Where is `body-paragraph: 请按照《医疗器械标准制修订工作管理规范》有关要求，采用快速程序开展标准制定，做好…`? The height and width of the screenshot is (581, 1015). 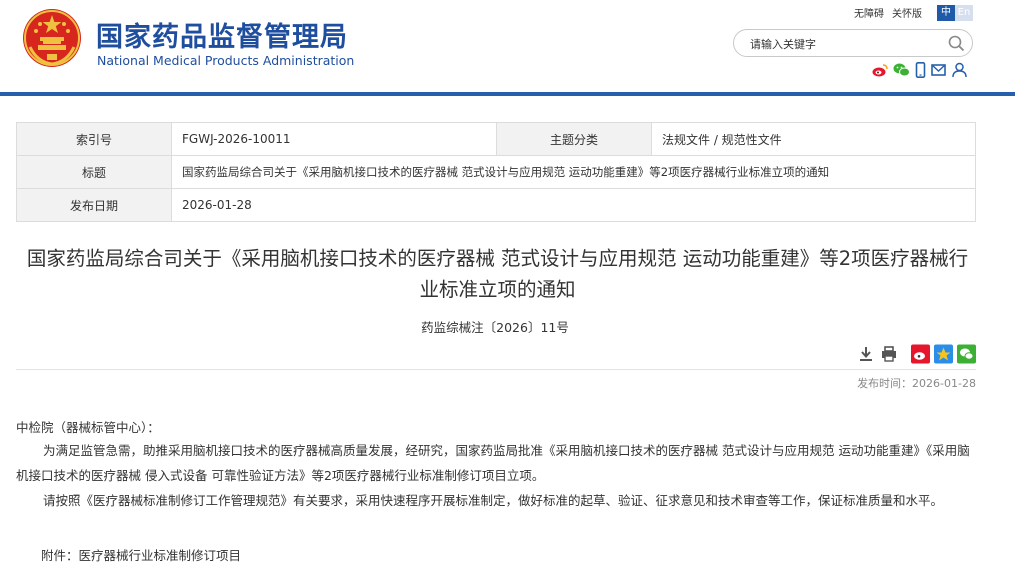 body-paragraph: 请按照《医疗器械标准制修订工作管理规范》有关要求，采用快速程序开展标准制定，做好… is located at coordinates (493, 500).